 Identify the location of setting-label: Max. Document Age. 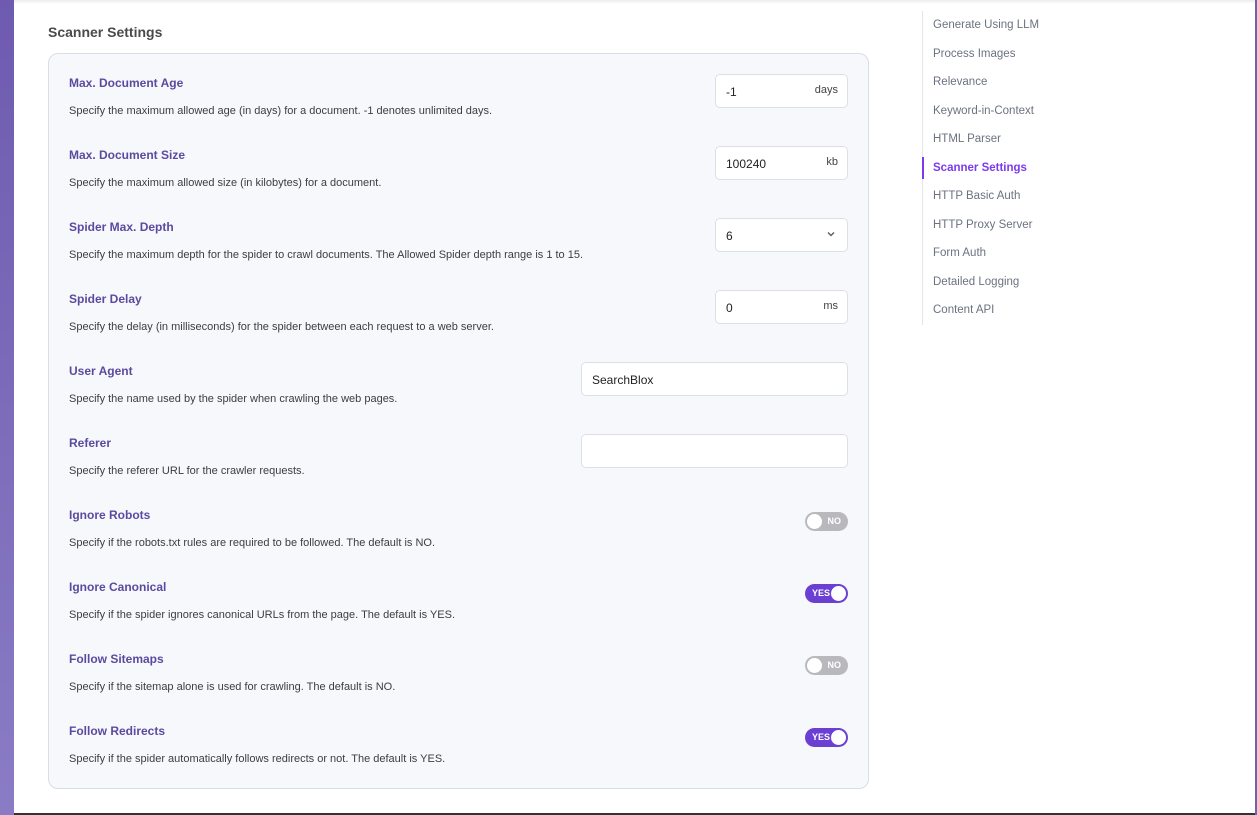
(126, 83).